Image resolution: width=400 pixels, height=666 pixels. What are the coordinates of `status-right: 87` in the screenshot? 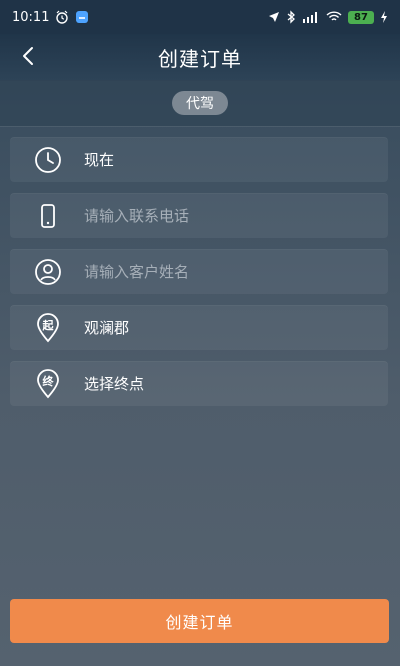 It's located at (328, 17).